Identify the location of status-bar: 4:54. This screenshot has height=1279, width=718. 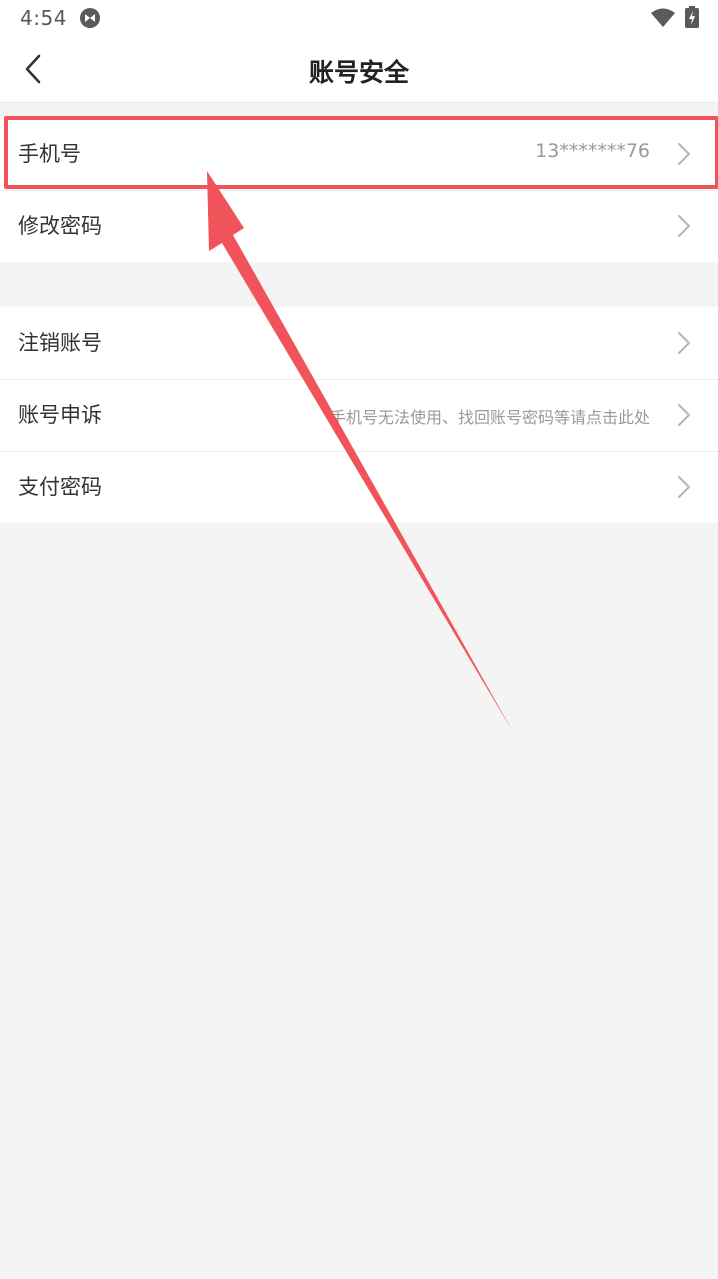
(359, 18).